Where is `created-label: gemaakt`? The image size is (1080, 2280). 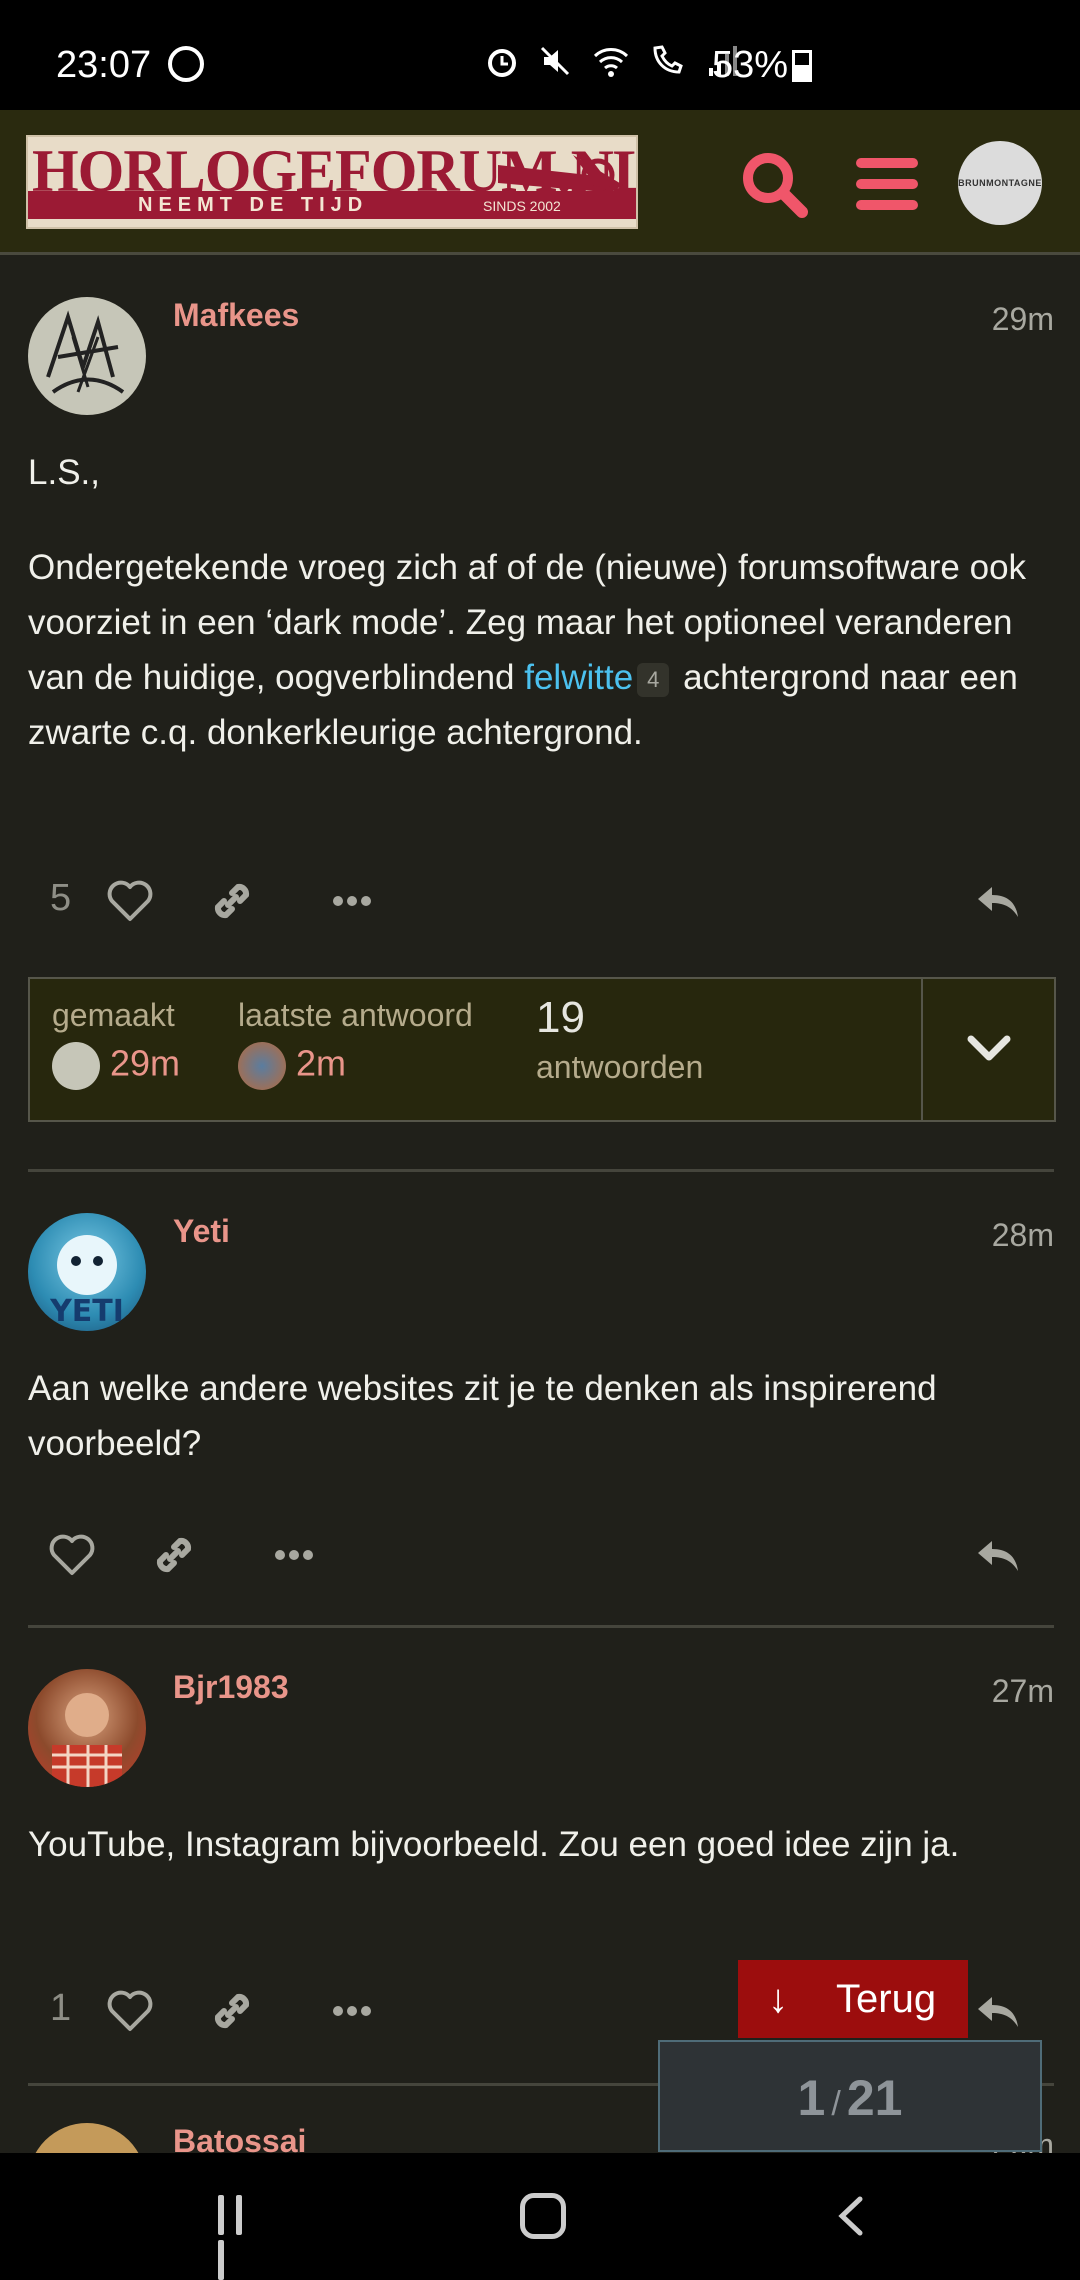 created-label: gemaakt is located at coordinates (113, 1015).